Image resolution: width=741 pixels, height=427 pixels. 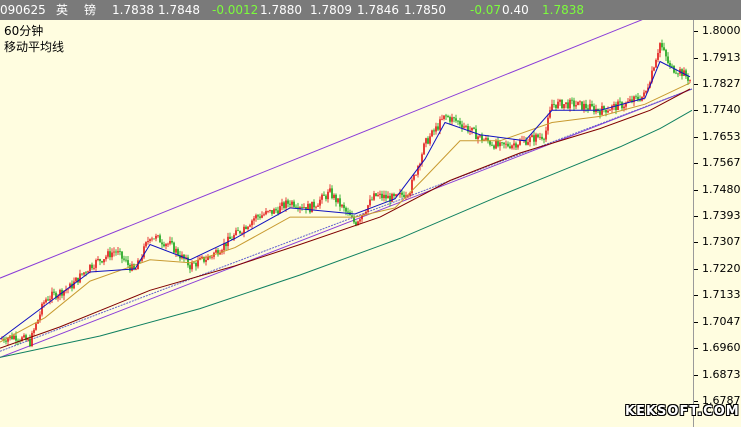 What do you see at coordinates (281, 10) in the screenshot?
I see `quote-price-3: 1.7880` at bounding box center [281, 10].